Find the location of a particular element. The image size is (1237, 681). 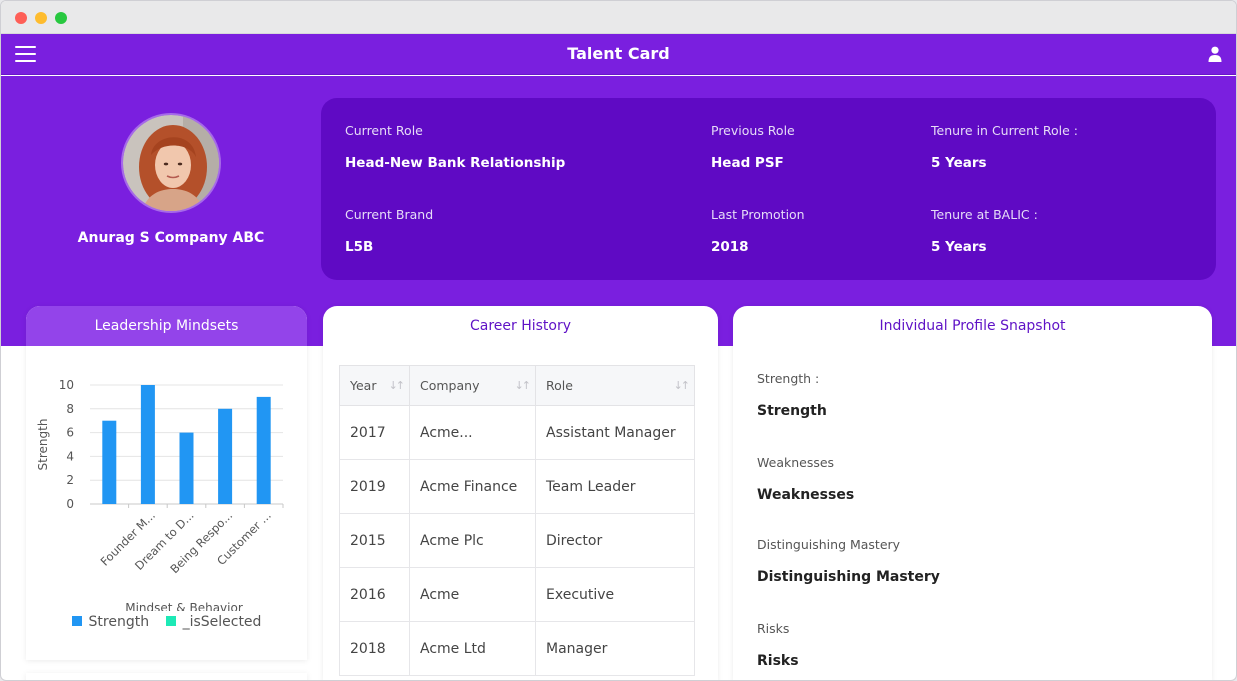

user-icon is located at coordinates (1215, 54).